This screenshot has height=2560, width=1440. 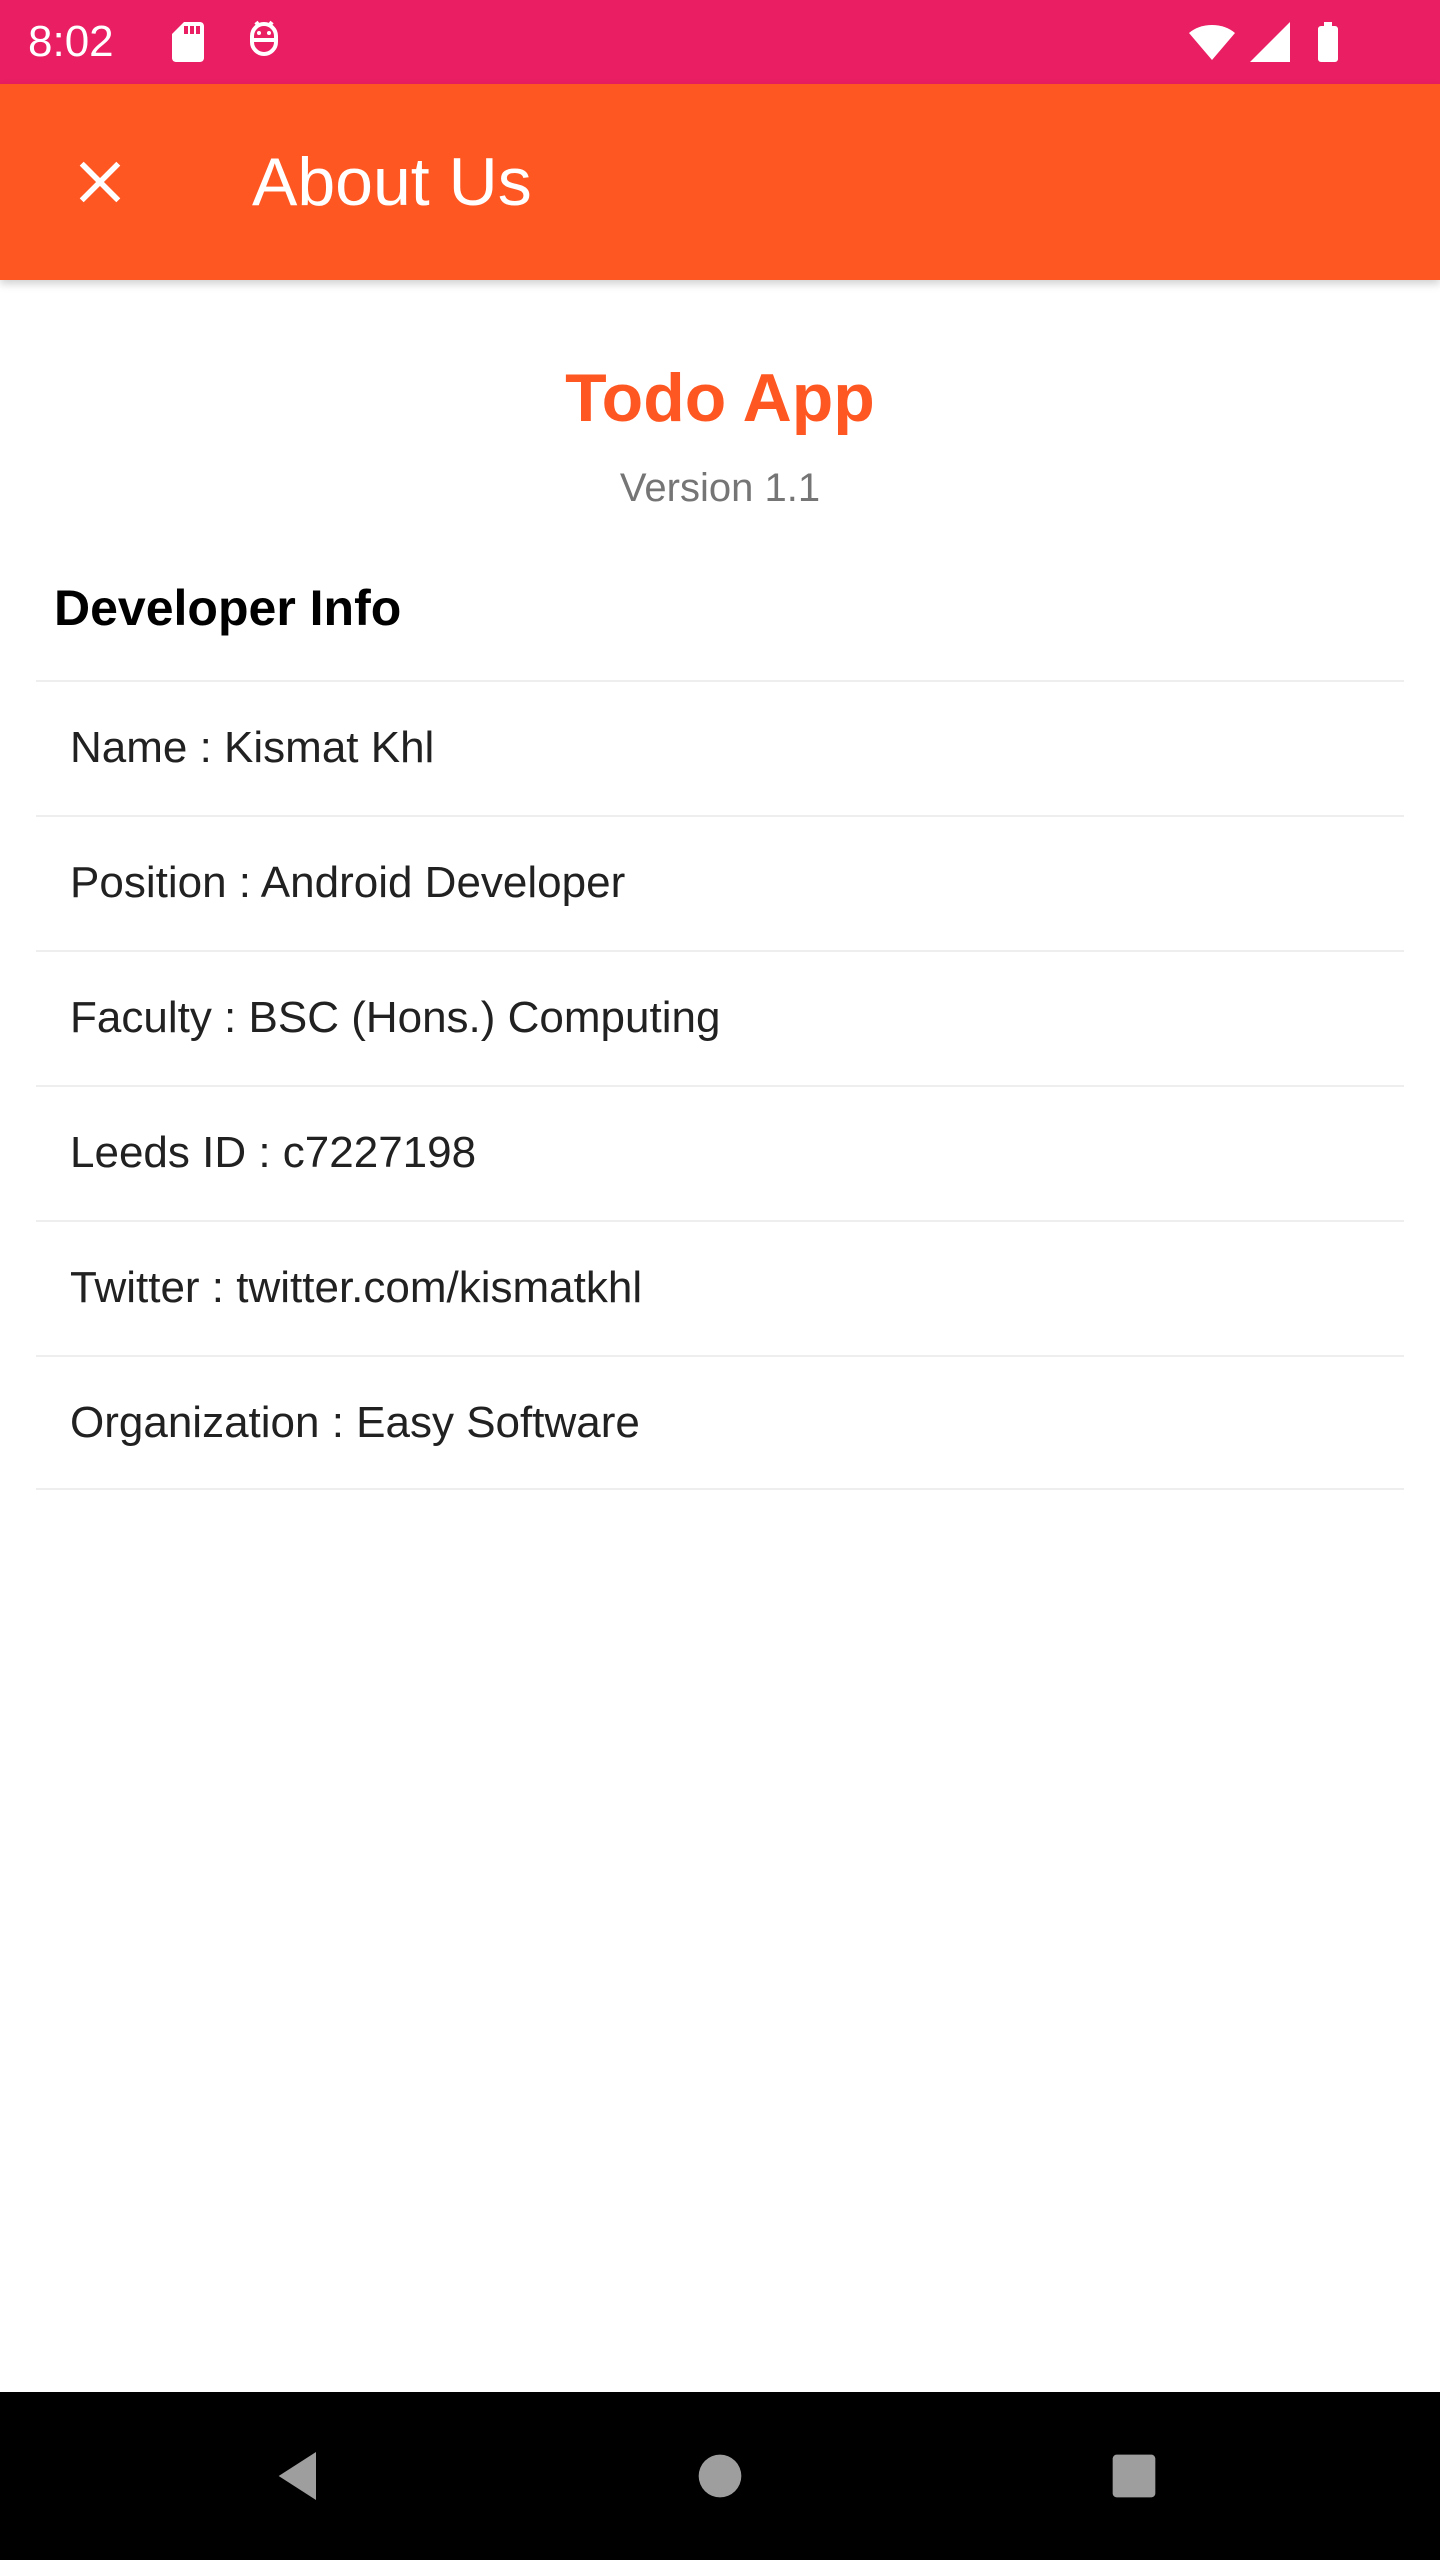 I want to click on info-position: Position : Android Developer, so click(x=348, y=882).